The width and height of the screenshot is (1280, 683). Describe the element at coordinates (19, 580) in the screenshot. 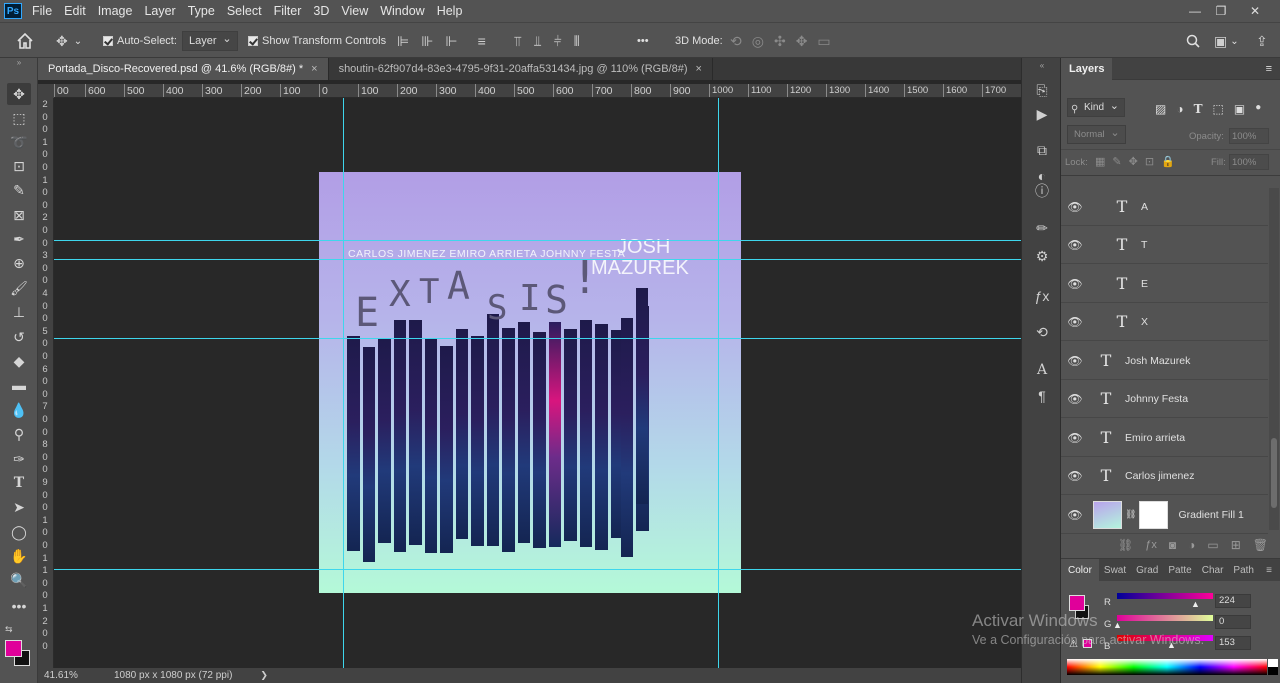

I see `zoom-tool-icon: 🔍` at that location.